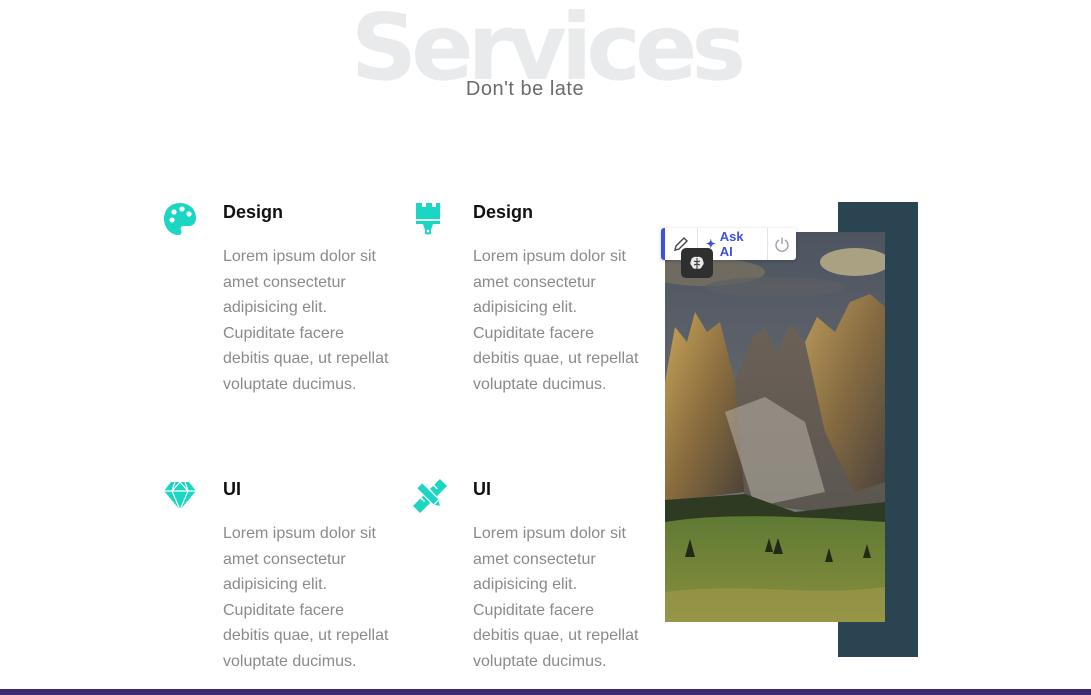 Image resolution: width=1091 pixels, height=695 pixels. Describe the element at coordinates (428, 219) in the screenshot. I see `paint-brush-icon` at that location.